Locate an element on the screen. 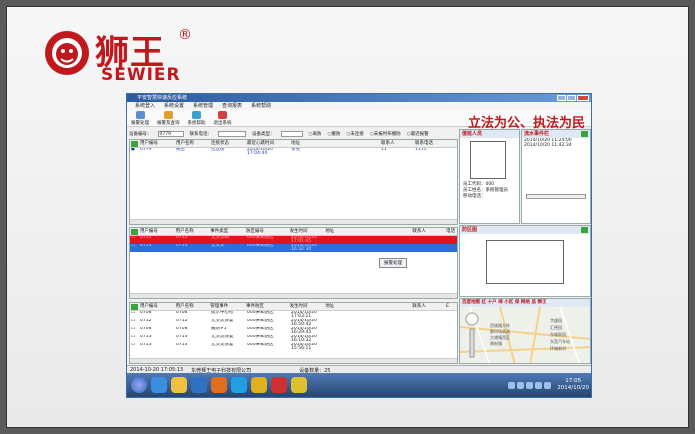 This screenshot has width=695, height=434. folder-icon is located at coordinates (259, 385).